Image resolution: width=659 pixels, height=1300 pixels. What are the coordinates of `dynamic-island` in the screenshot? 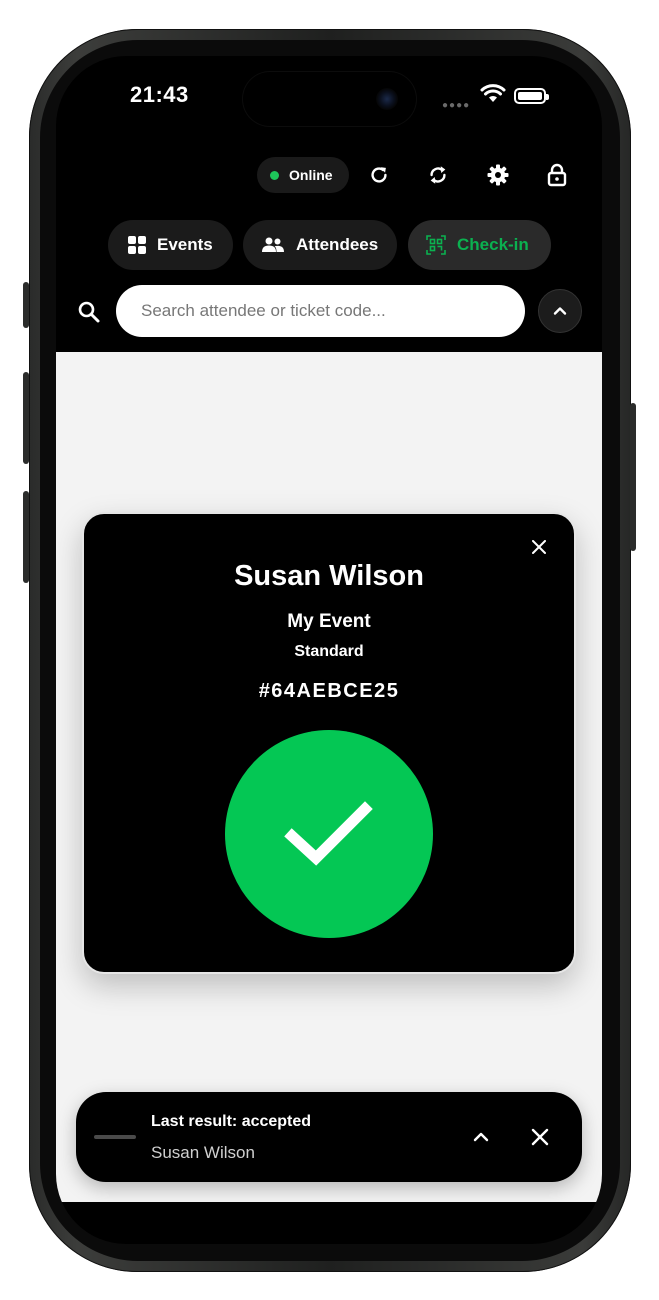 It's located at (329, 99).